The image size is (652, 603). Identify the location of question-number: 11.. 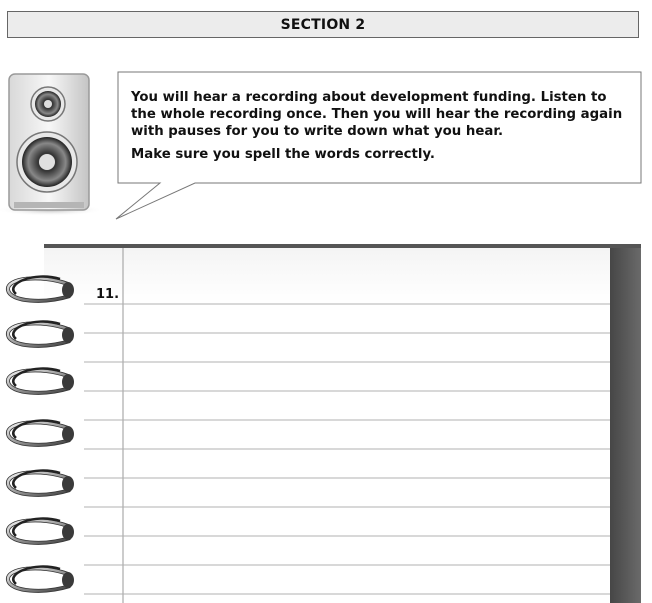
(108, 294).